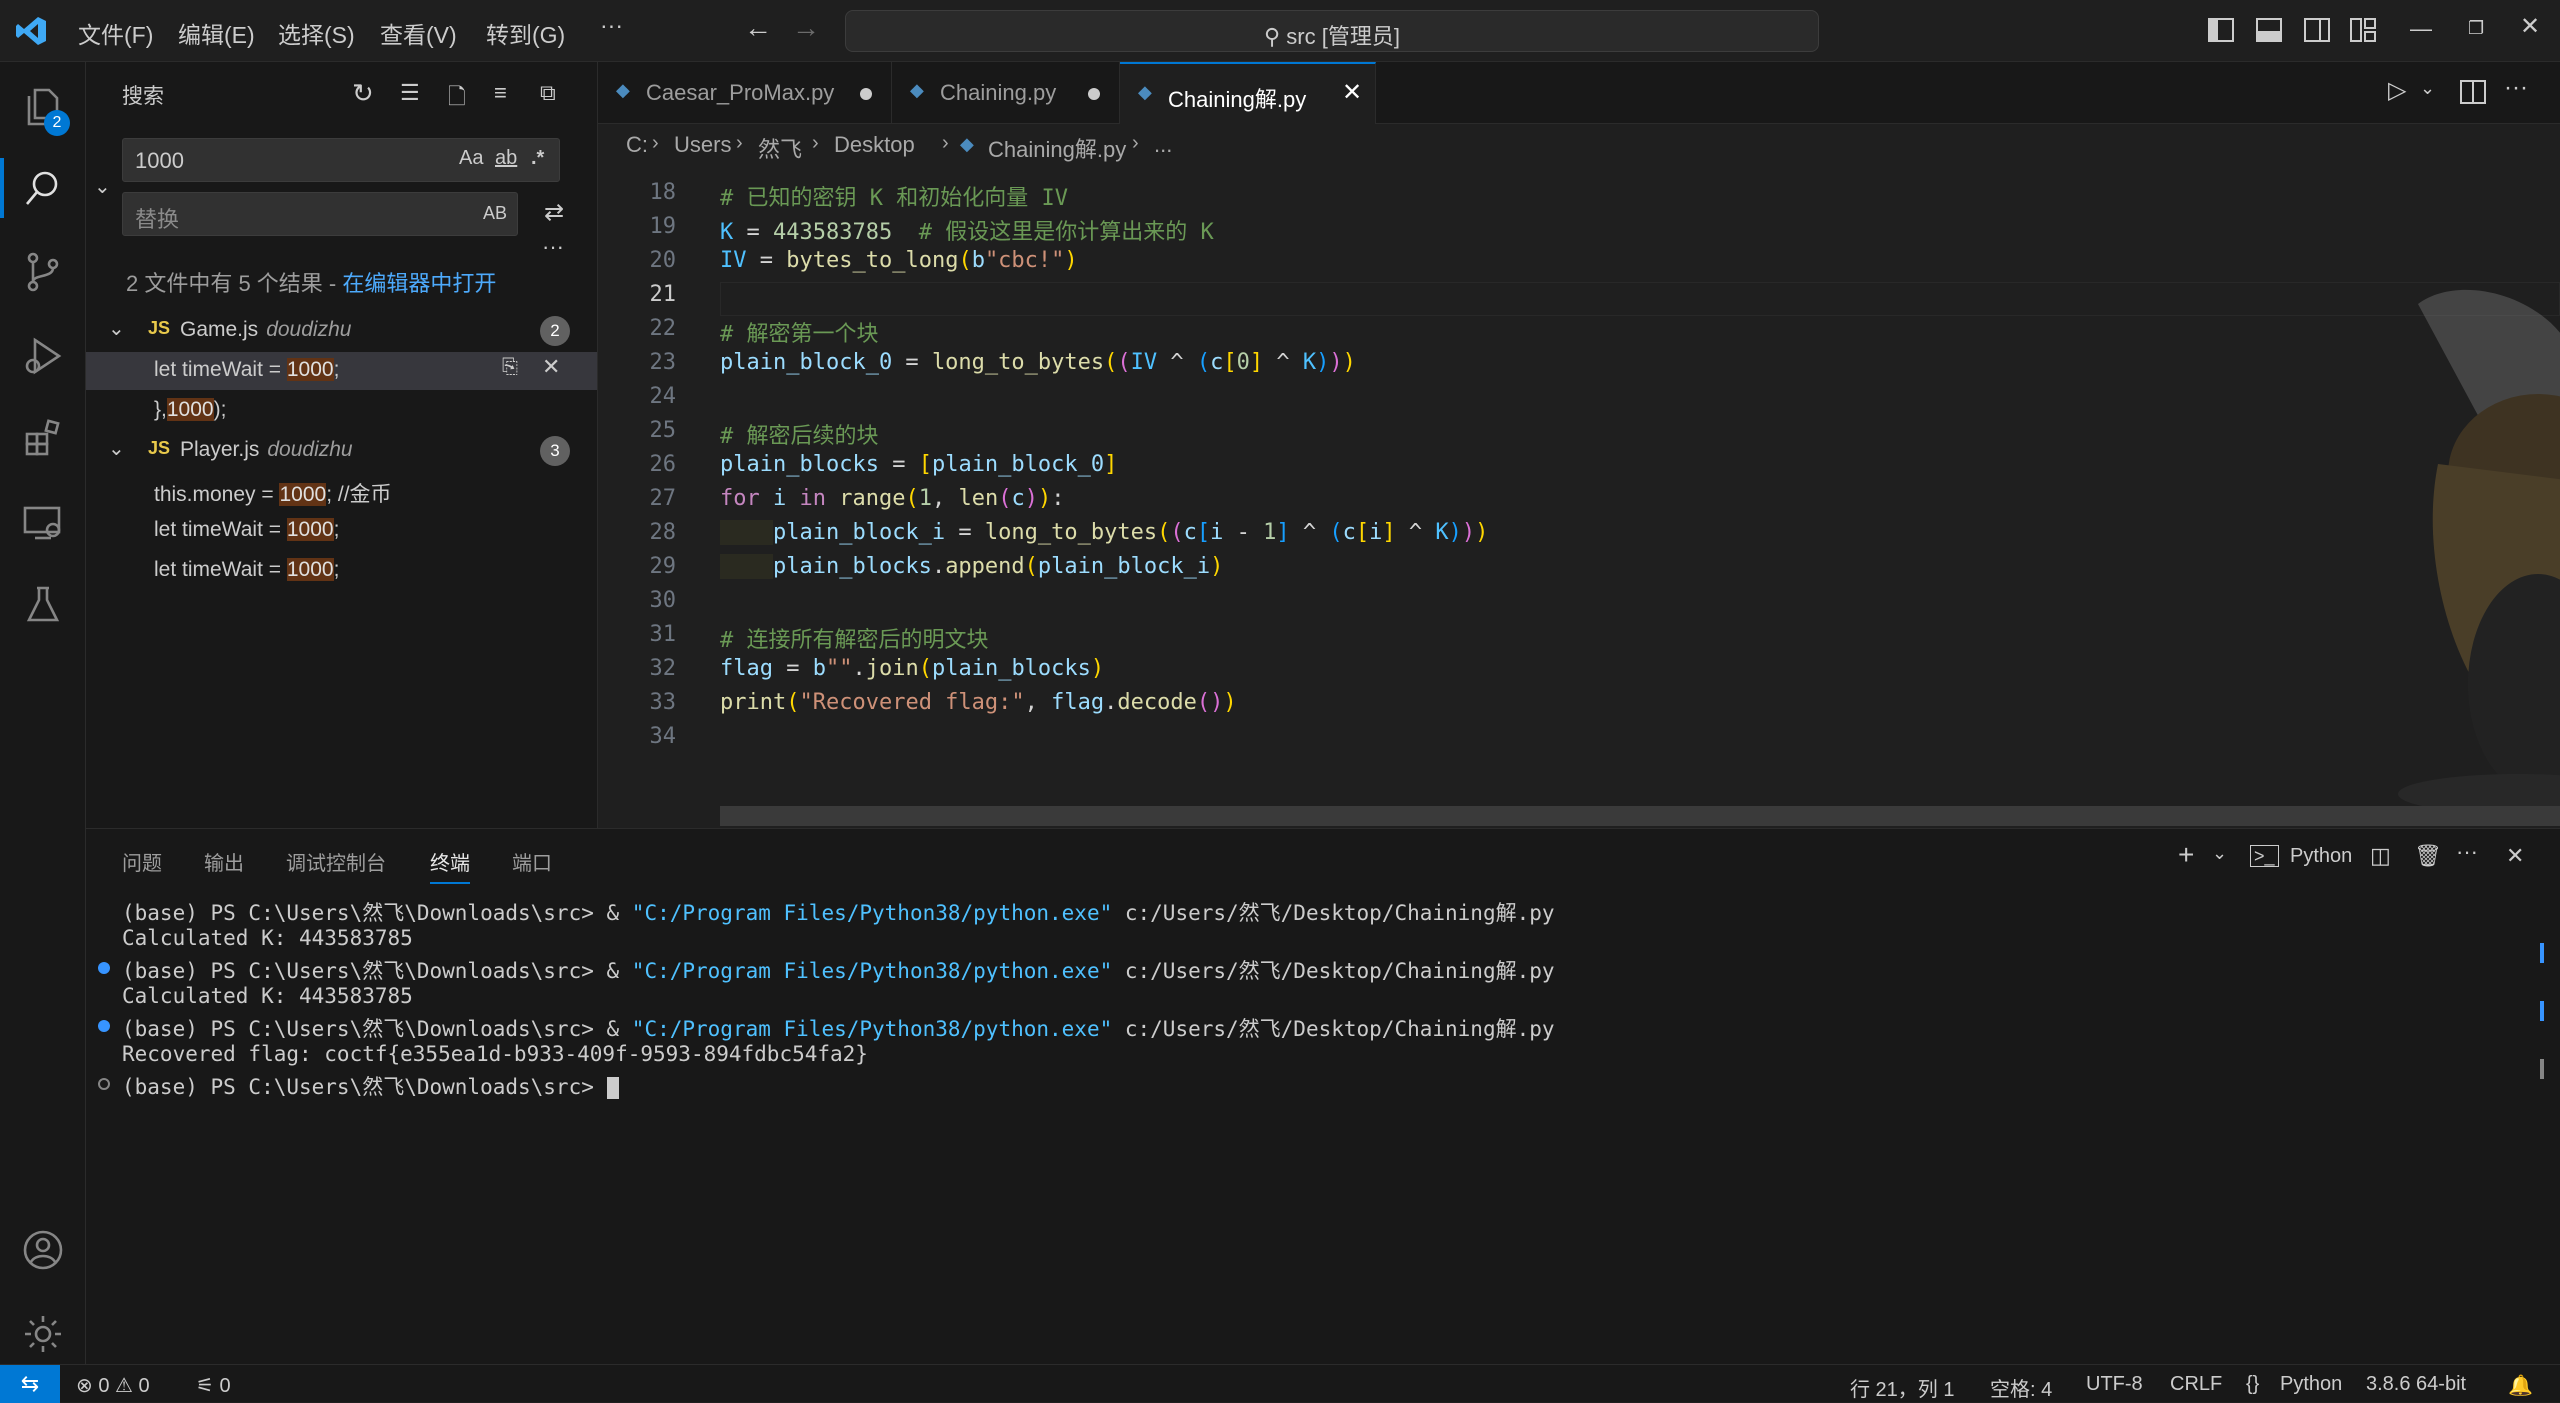 The width and height of the screenshot is (2560, 1403). Describe the element at coordinates (2473, 92) in the screenshot. I see `split-editor-icon` at that location.